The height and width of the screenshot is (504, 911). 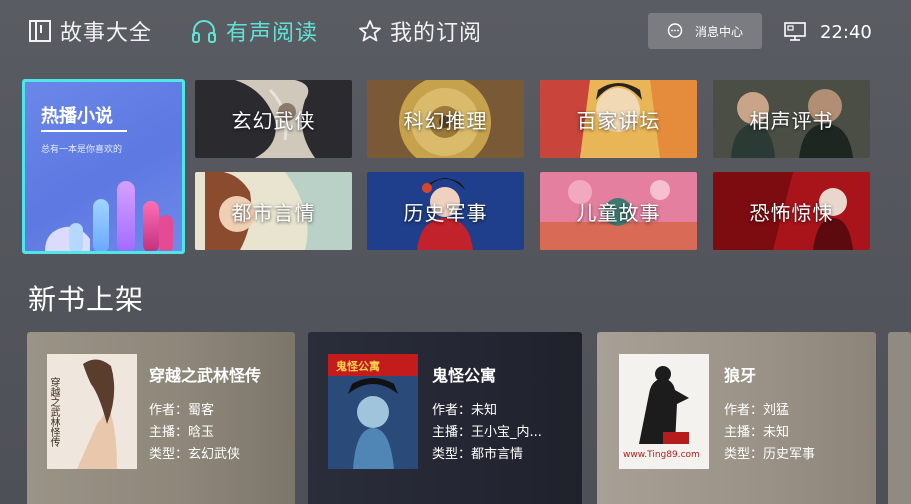 I want to click on cover-url: www.Ting89.com, so click(x=661, y=455).